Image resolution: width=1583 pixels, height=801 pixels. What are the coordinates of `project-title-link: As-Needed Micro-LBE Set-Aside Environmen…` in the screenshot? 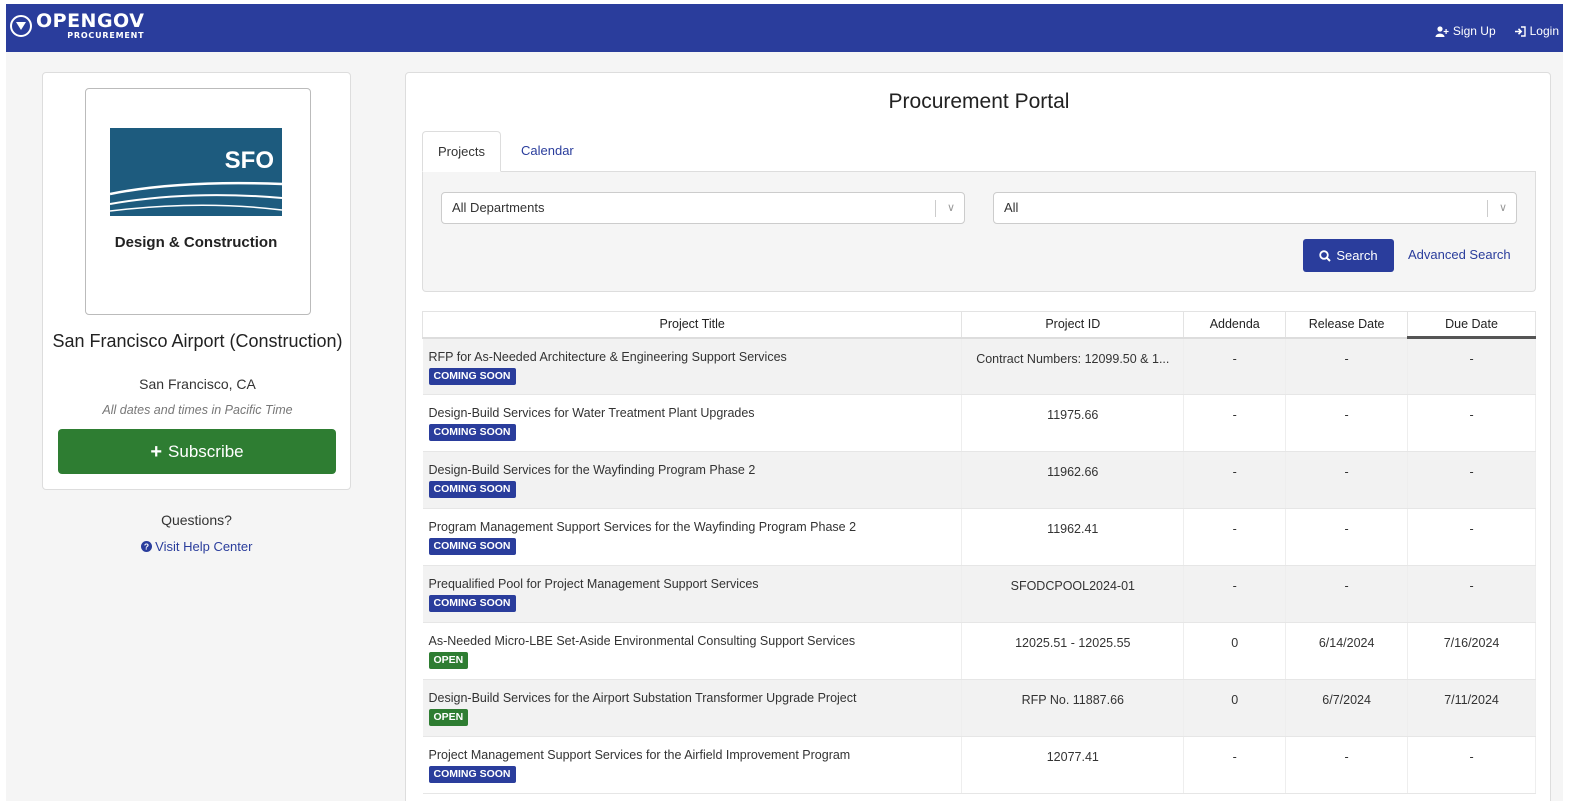 It's located at (695, 641).